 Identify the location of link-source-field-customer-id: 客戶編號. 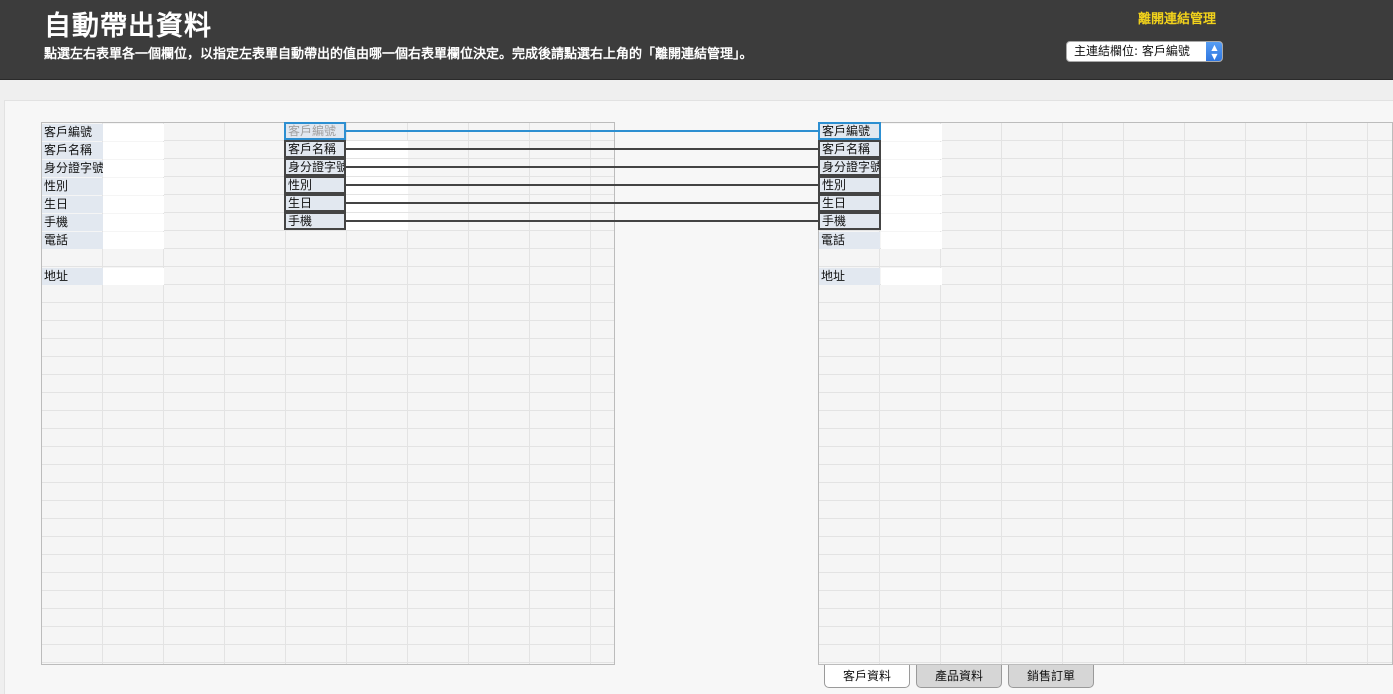
(315, 131).